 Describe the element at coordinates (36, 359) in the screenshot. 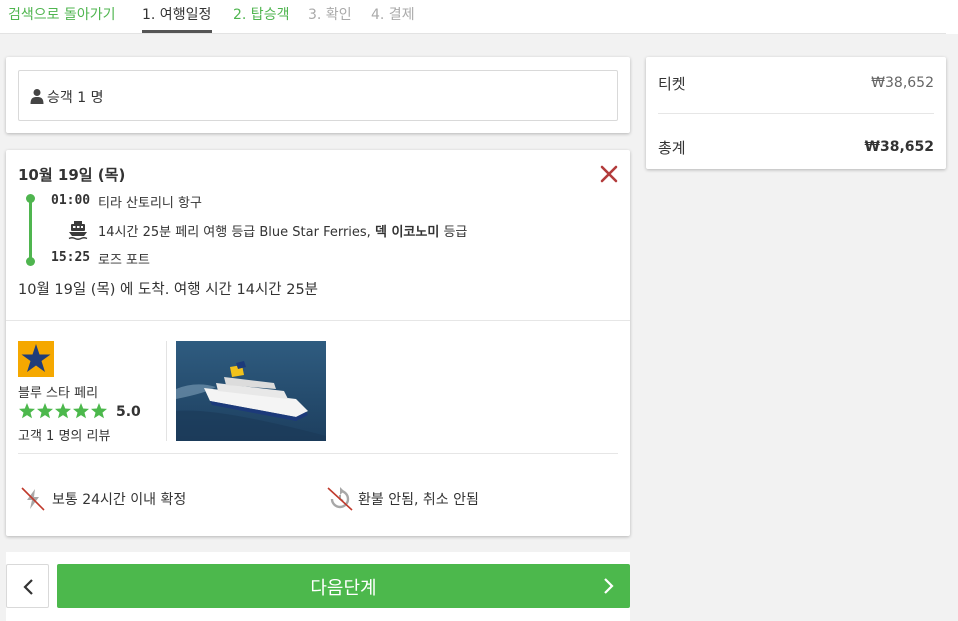

I see `operator-logo` at that location.